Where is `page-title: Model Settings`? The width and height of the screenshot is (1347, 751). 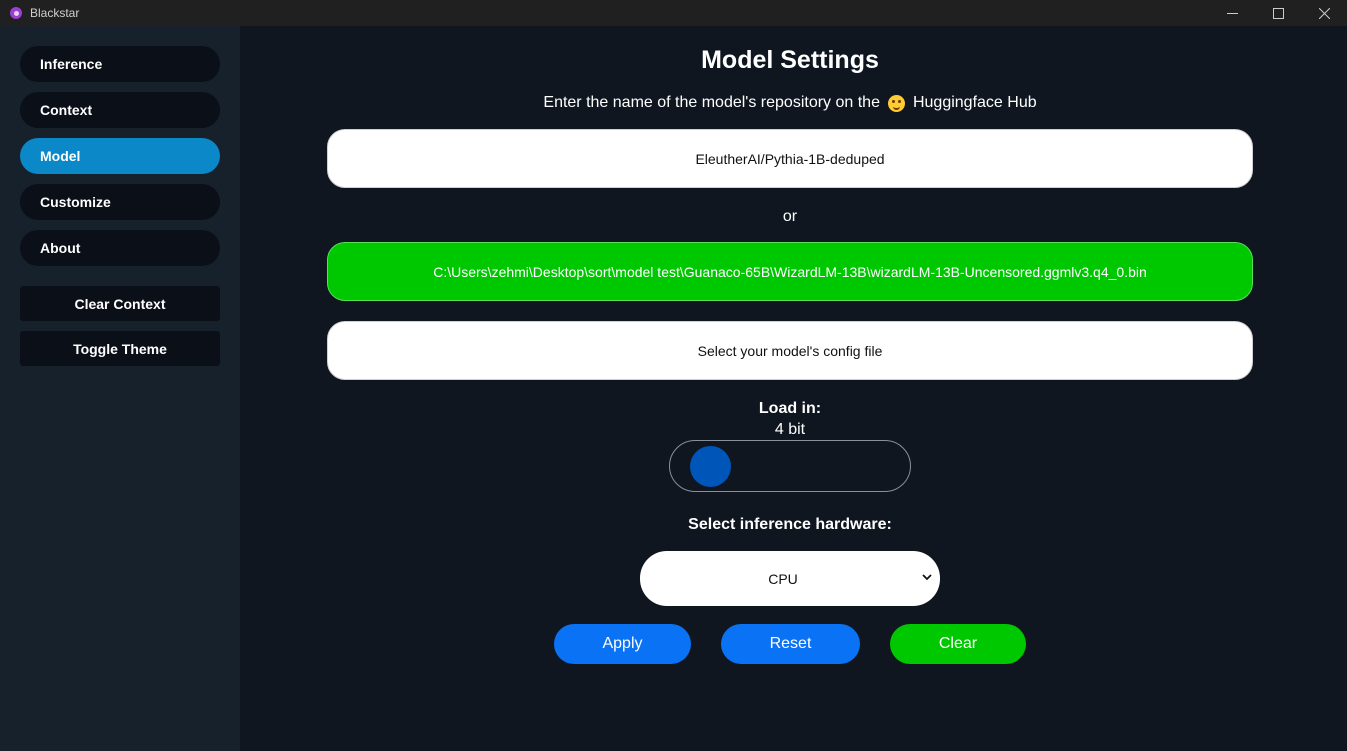
page-title: Model Settings is located at coordinates (790, 60).